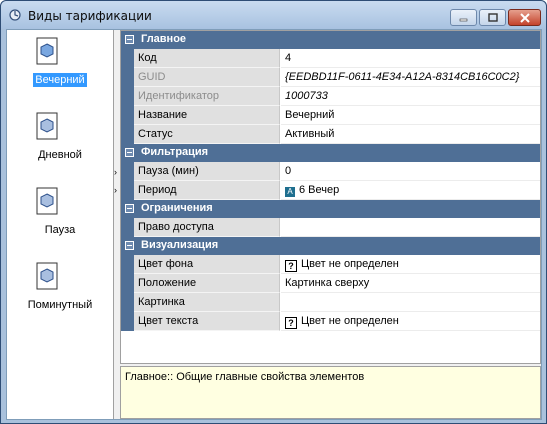 The width and height of the screenshot is (547, 424). I want to click on tariff-item-perminute: Поминутный, so click(60, 292).